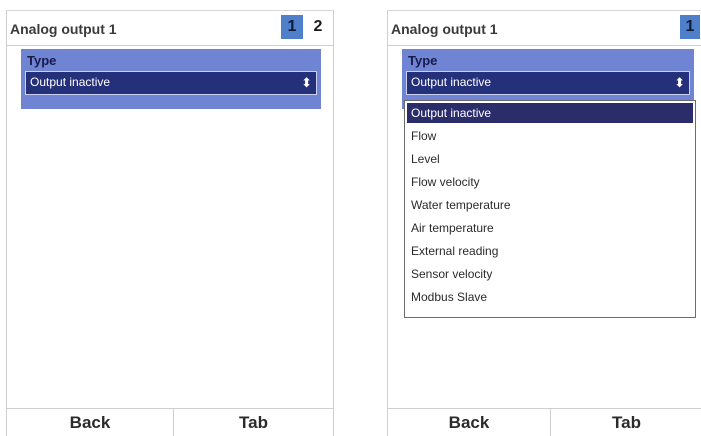  I want to click on dropdown-option-flow-velocity: Flow velocity, so click(550, 182).